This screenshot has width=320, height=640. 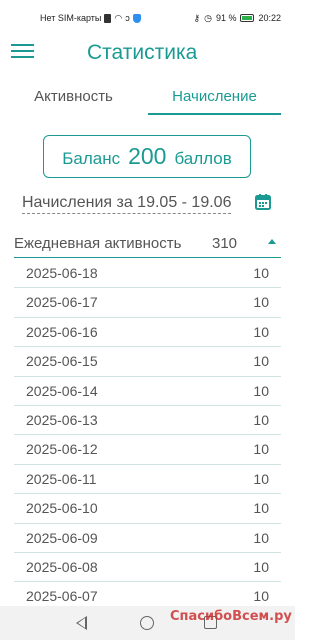 What do you see at coordinates (62, 361) in the screenshot?
I see `row-date: 2025-06-15` at bounding box center [62, 361].